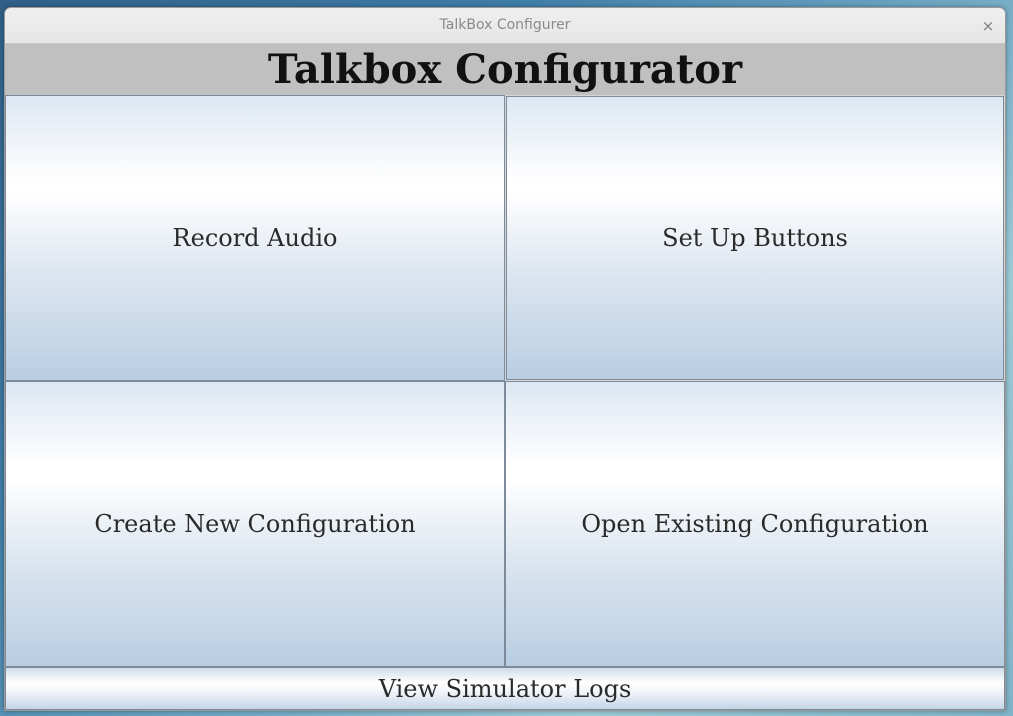  What do you see at coordinates (988, 26) in the screenshot?
I see `close-icon: ×` at bounding box center [988, 26].